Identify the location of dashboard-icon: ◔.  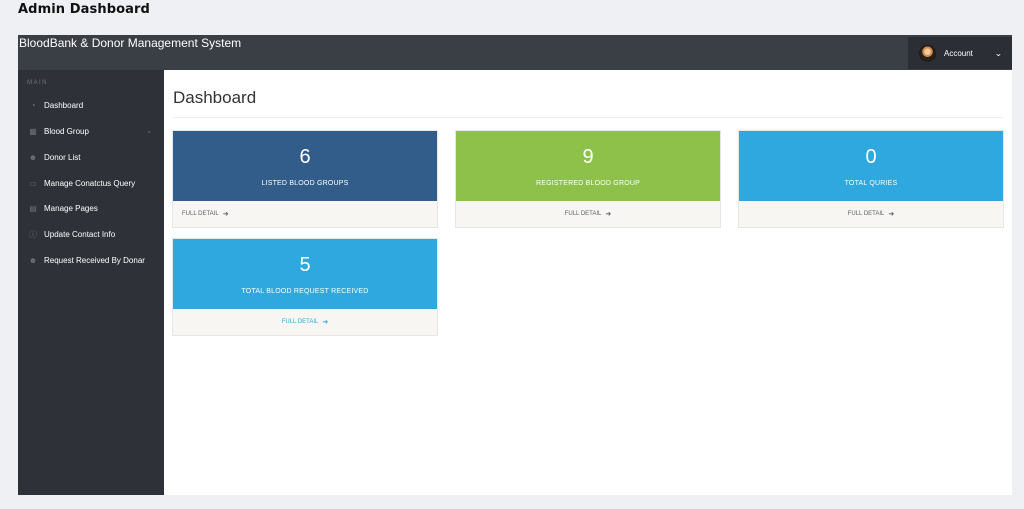
(33, 105).